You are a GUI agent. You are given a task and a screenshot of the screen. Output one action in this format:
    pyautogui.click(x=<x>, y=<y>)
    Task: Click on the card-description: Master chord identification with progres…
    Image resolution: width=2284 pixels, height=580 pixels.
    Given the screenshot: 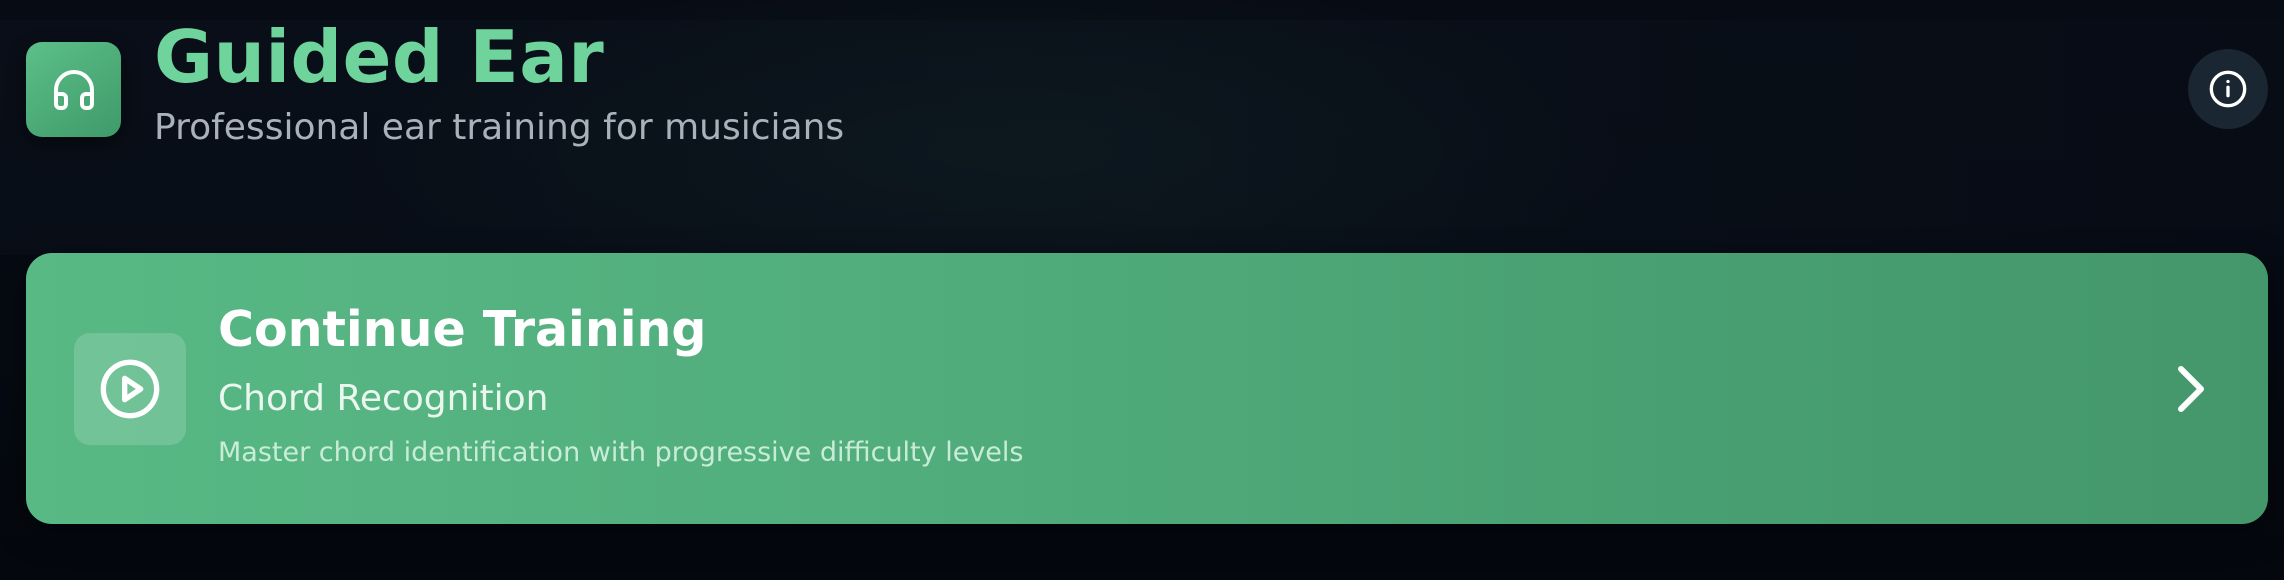 What is the action you would take?
    pyautogui.click(x=621, y=452)
    